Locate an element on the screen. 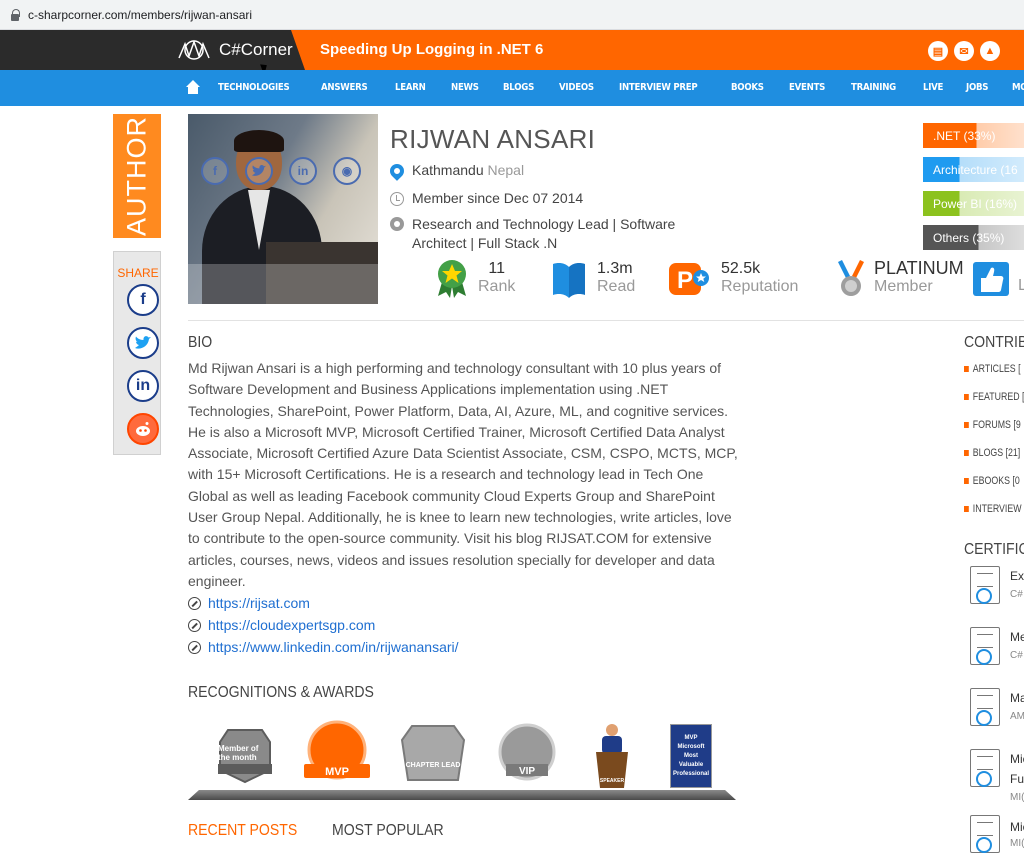 Image resolution: width=1024 pixels, height=861 pixels. cert-title-4: Mic is located at coordinates (1017, 759).